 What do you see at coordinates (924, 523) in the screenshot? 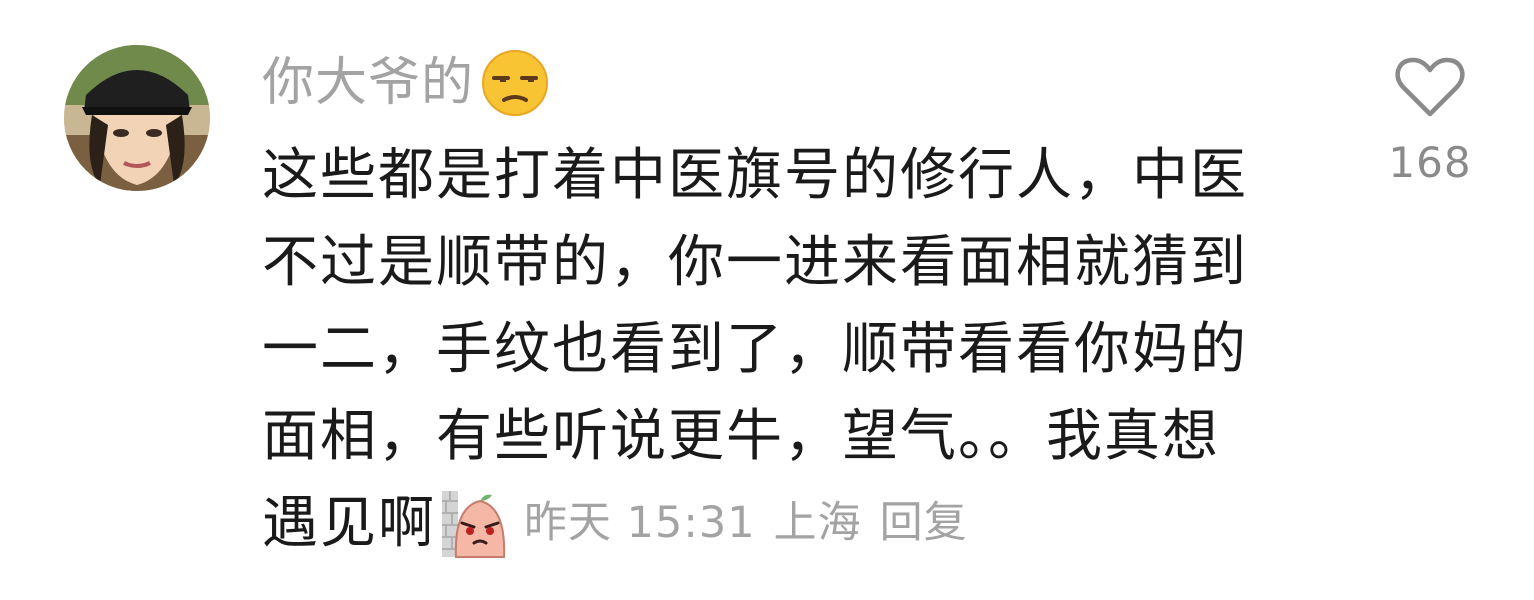
I see `reply-button: 回复` at bounding box center [924, 523].